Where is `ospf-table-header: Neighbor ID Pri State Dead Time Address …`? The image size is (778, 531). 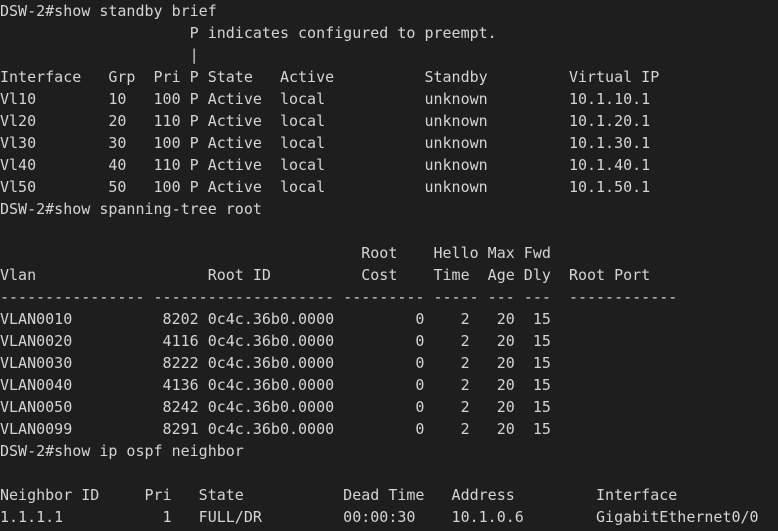
ospf-table-header: Neighbor ID Pri State Dead Time Address … is located at coordinates (339, 495).